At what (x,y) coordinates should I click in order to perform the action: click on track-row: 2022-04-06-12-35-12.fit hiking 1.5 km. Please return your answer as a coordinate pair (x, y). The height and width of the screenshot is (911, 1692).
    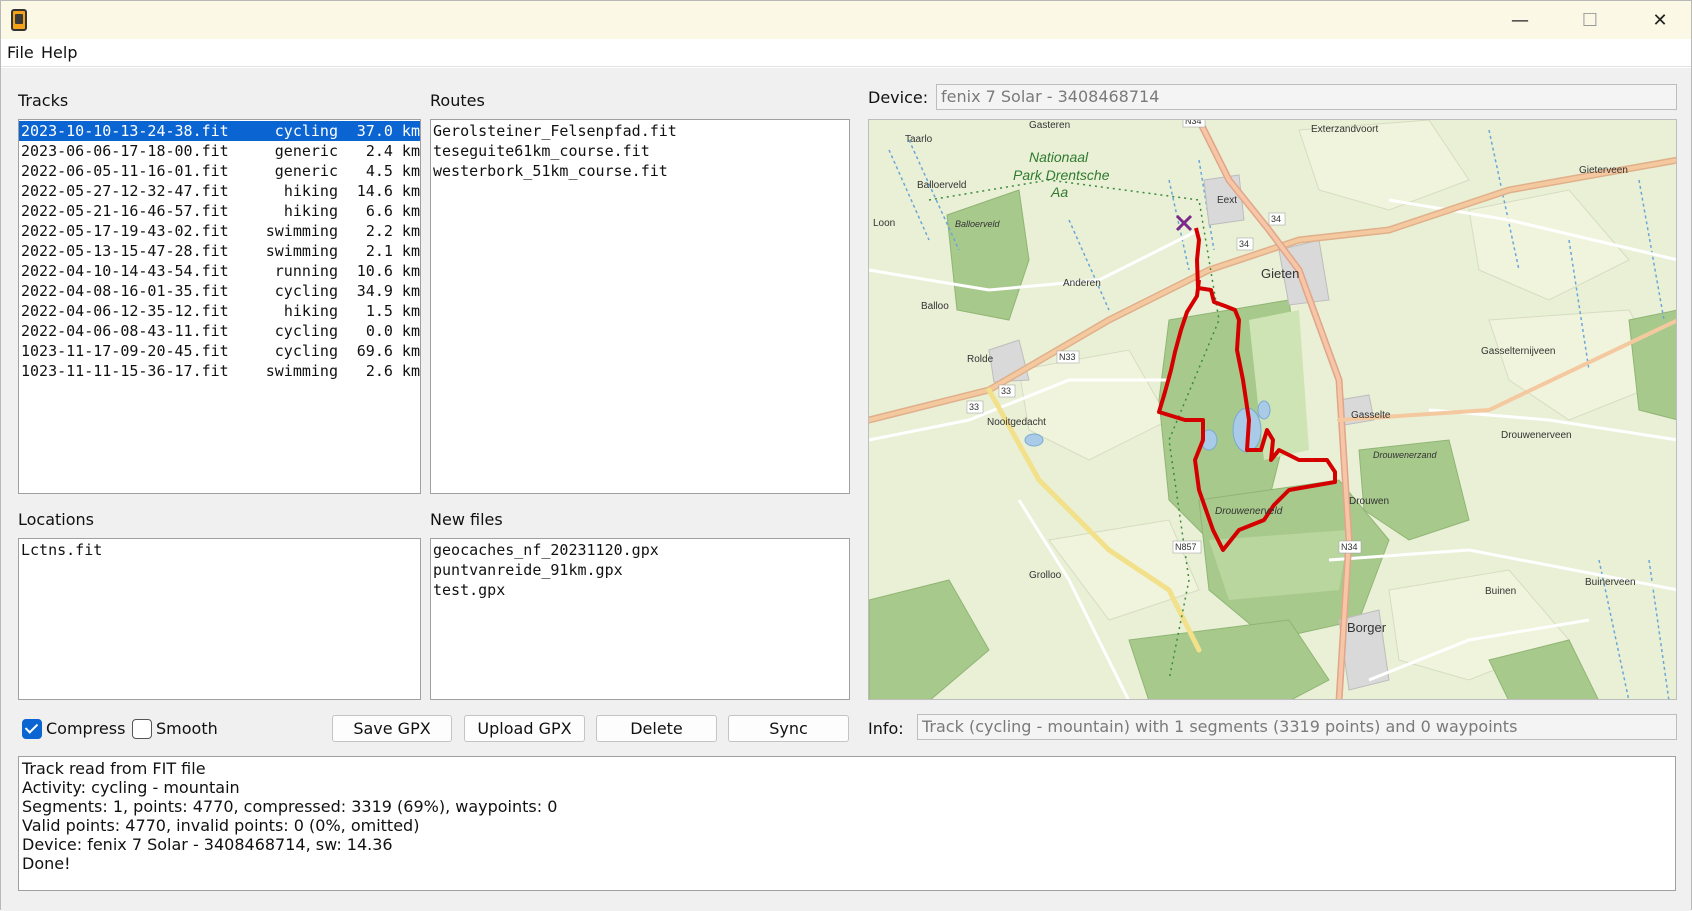
    Looking at the image, I should click on (219, 311).